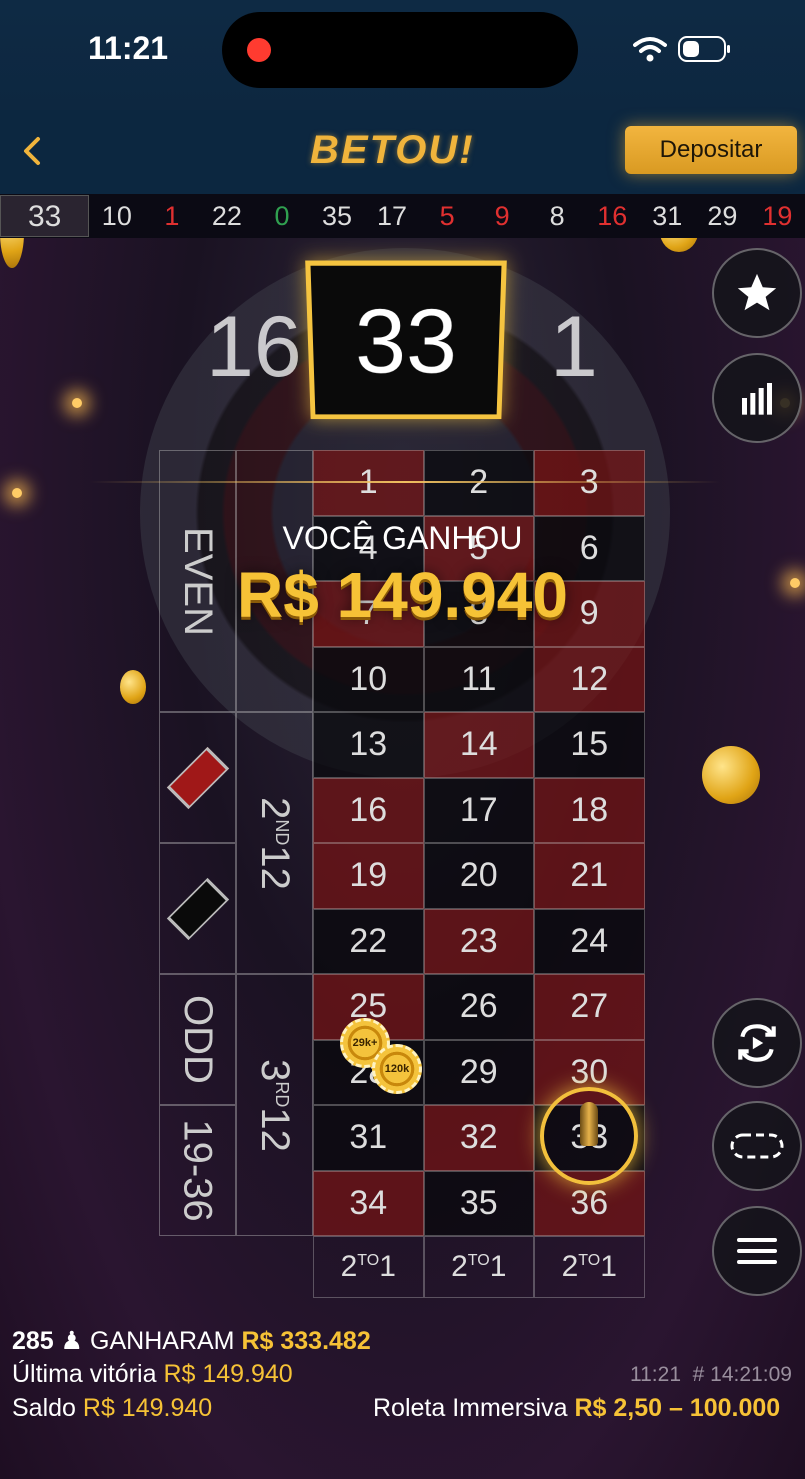 This screenshot has width=805, height=1479. I want to click on players-won-row: 285 ♟ GANHARAM R$ 333.482, so click(191, 1341).